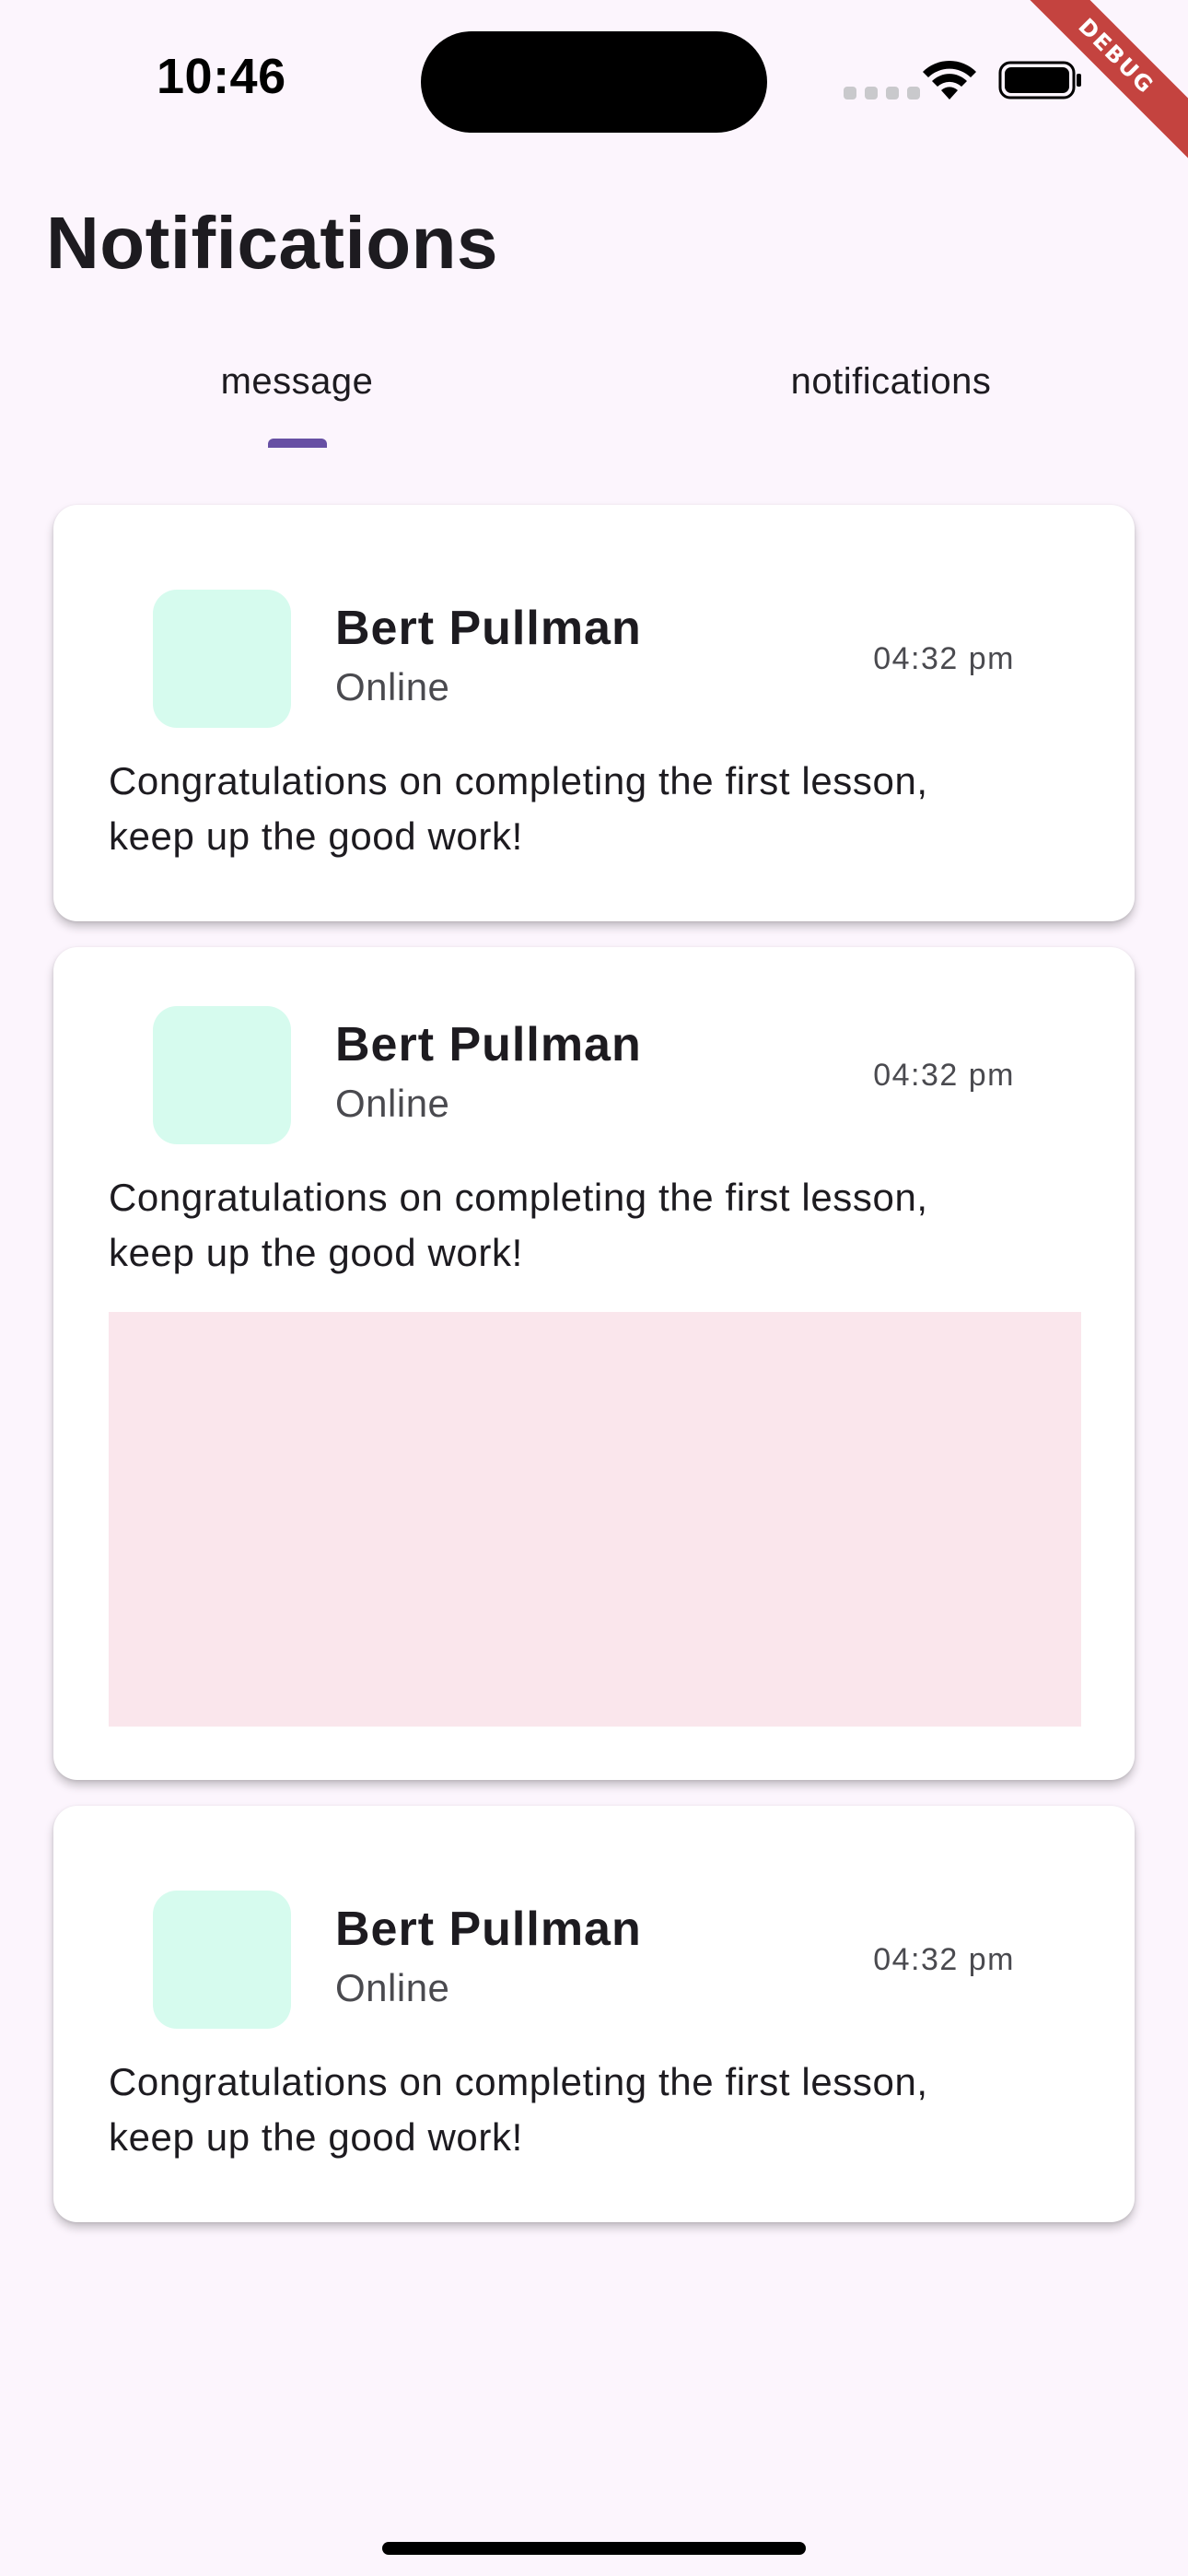 The width and height of the screenshot is (1188, 2576). I want to click on status-bar-time: 10:46, so click(221, 76).